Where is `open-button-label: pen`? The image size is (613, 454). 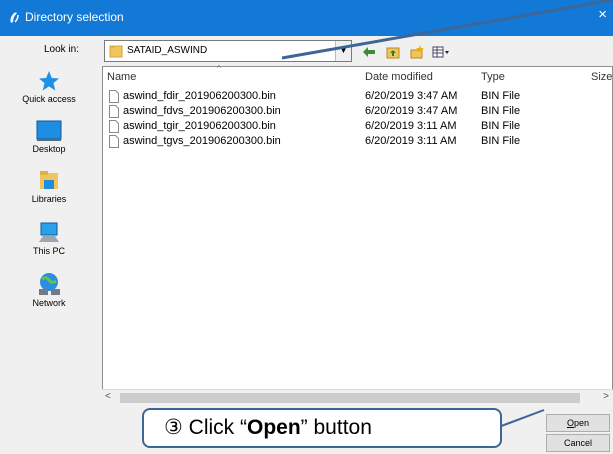 open-button-label: pen is located at coordinates (581, 423).